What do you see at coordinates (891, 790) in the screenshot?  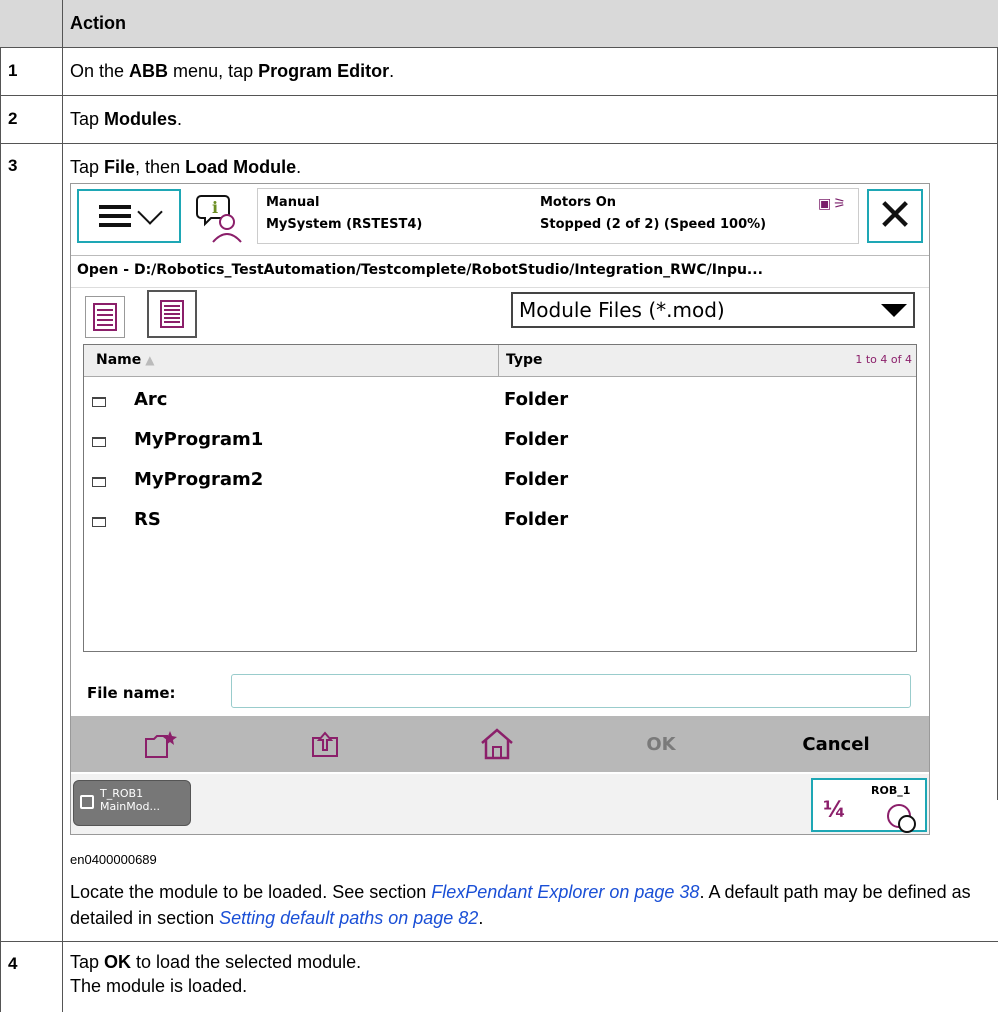 I see `mechanical-unit-label: ROB_1` at bounding box center [891, 790].